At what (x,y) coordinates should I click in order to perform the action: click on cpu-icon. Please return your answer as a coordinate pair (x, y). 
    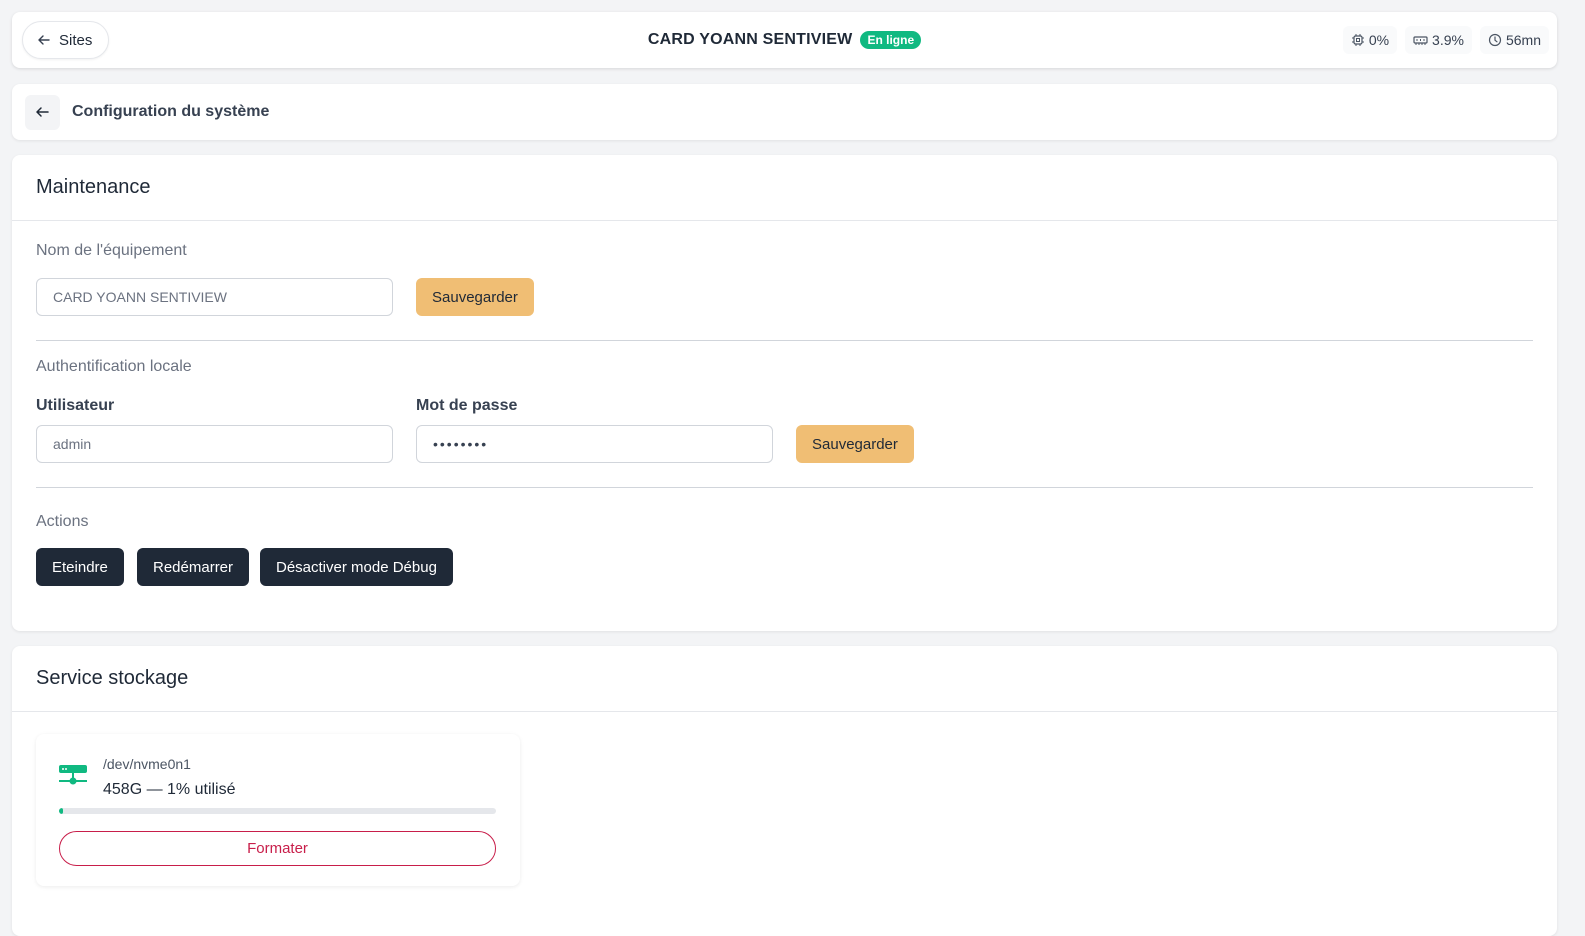
    Looking at the image, I should click on (1357, 40).